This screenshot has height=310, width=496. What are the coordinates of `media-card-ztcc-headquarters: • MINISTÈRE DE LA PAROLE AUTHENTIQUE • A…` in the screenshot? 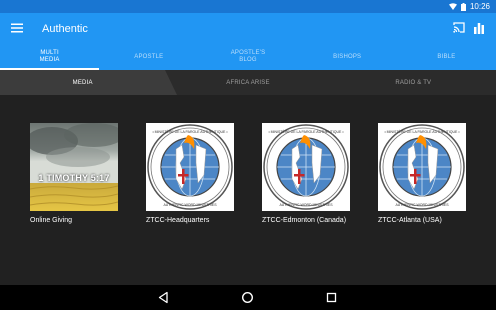 It's located at (196, 174).